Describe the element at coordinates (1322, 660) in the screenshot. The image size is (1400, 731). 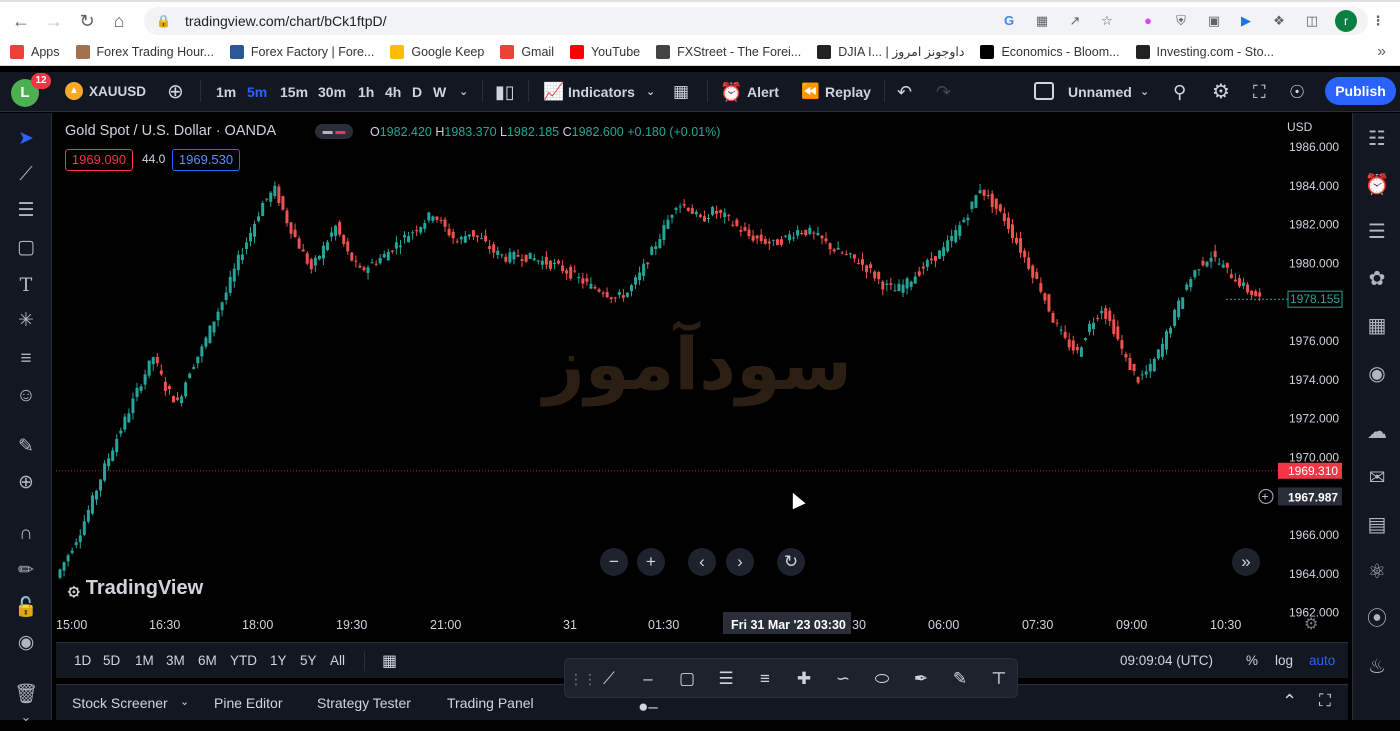
I see `auto-scale-toggle: auto` at that location.